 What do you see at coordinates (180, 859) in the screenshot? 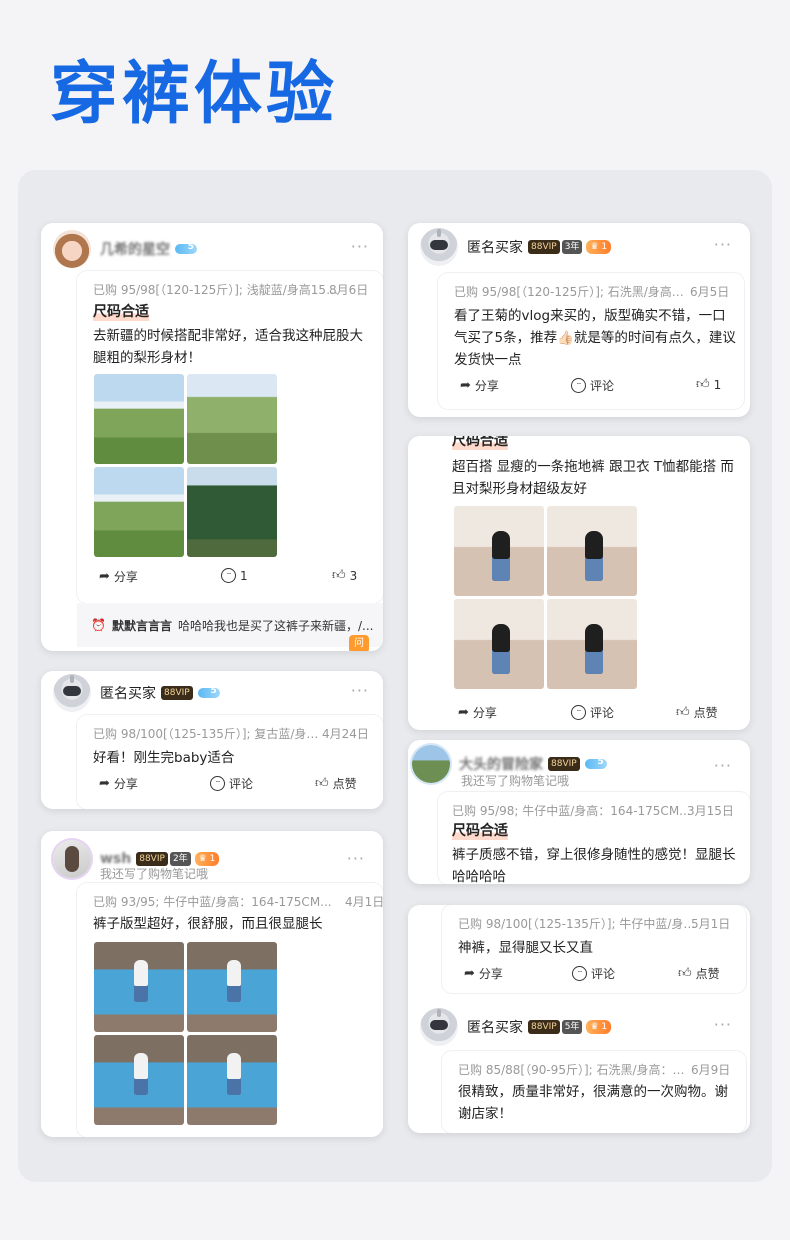
I see `member-years-badge: 2年` at bounding box center [180, 859].